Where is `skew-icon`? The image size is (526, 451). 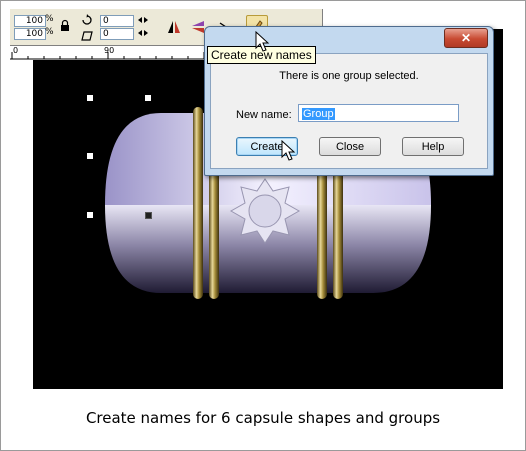 skew-icon is located at coordinates (87, 36).